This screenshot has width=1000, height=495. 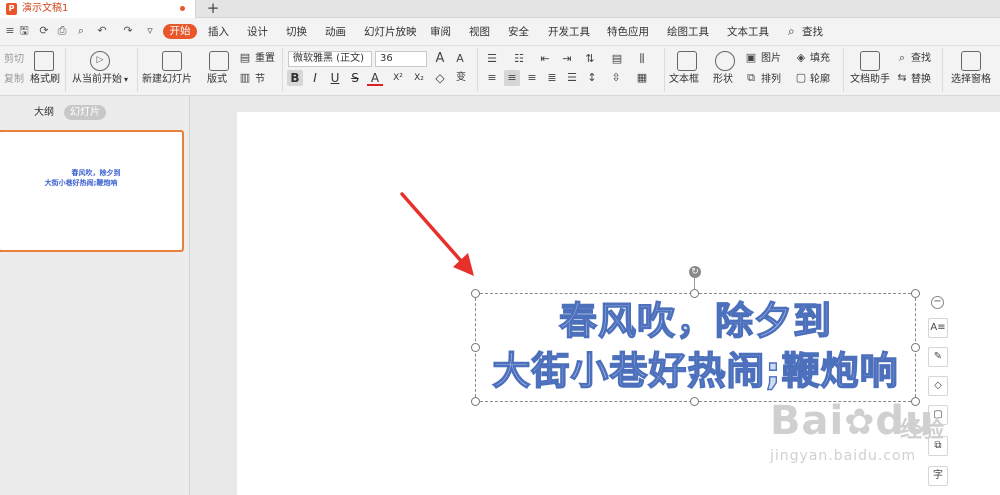 I want to click on slide-title-line-2: 大街小巷好热闹;鞭炮响, so click(x=695, y=370).